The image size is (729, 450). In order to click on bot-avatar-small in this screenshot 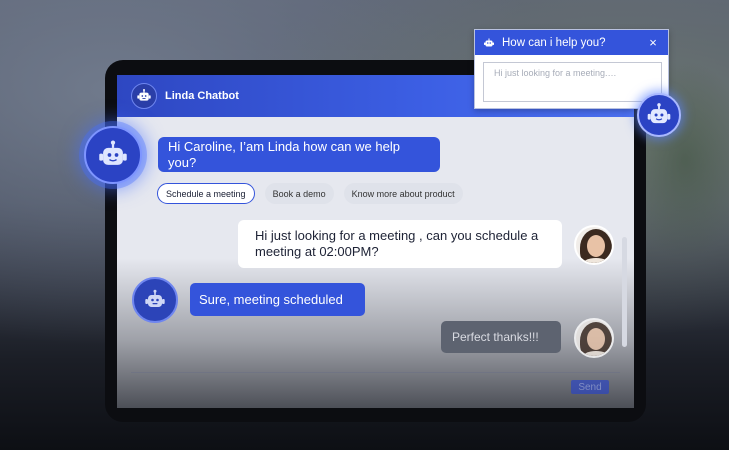, I will do `click(155, 300)`.